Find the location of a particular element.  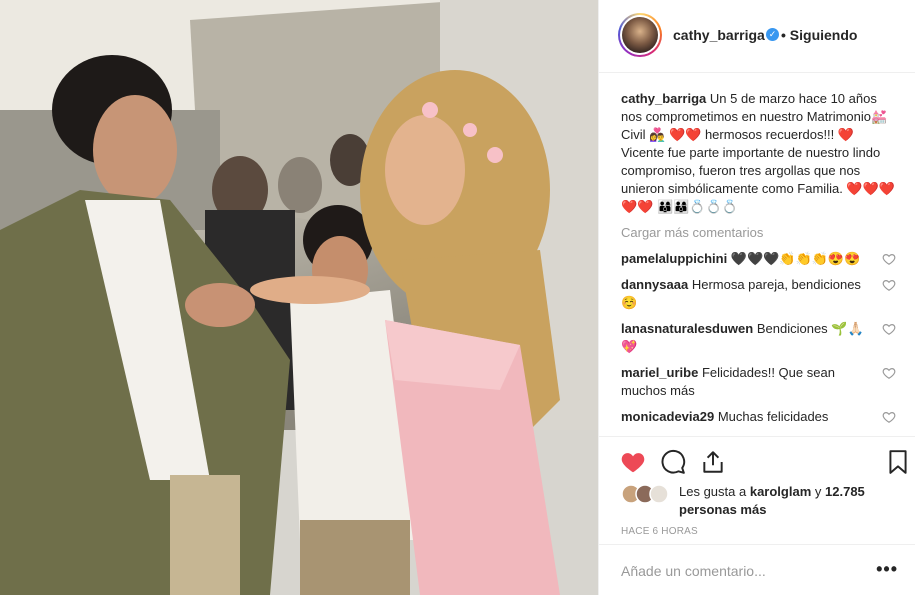

comment-item: monicadevia29 Muchas felicidades is located at coordinates (758, 417).